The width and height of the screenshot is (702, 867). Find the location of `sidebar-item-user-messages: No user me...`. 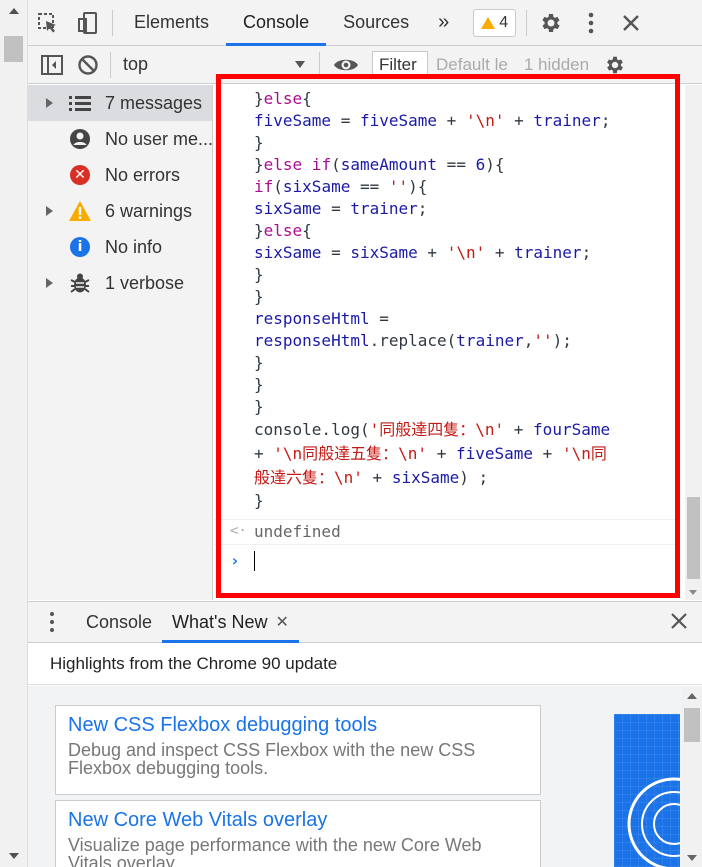

sidebar-item-user-messages: No user me... is located at coordinates (121, 139).